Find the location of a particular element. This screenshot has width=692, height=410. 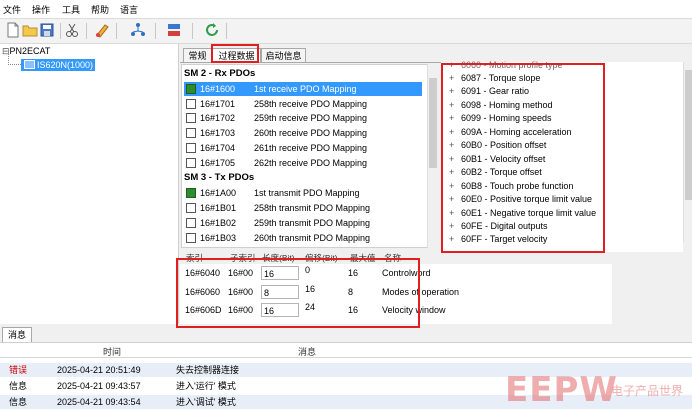

pdo-index: 16#1B02 is located at coordinates (218, 223).